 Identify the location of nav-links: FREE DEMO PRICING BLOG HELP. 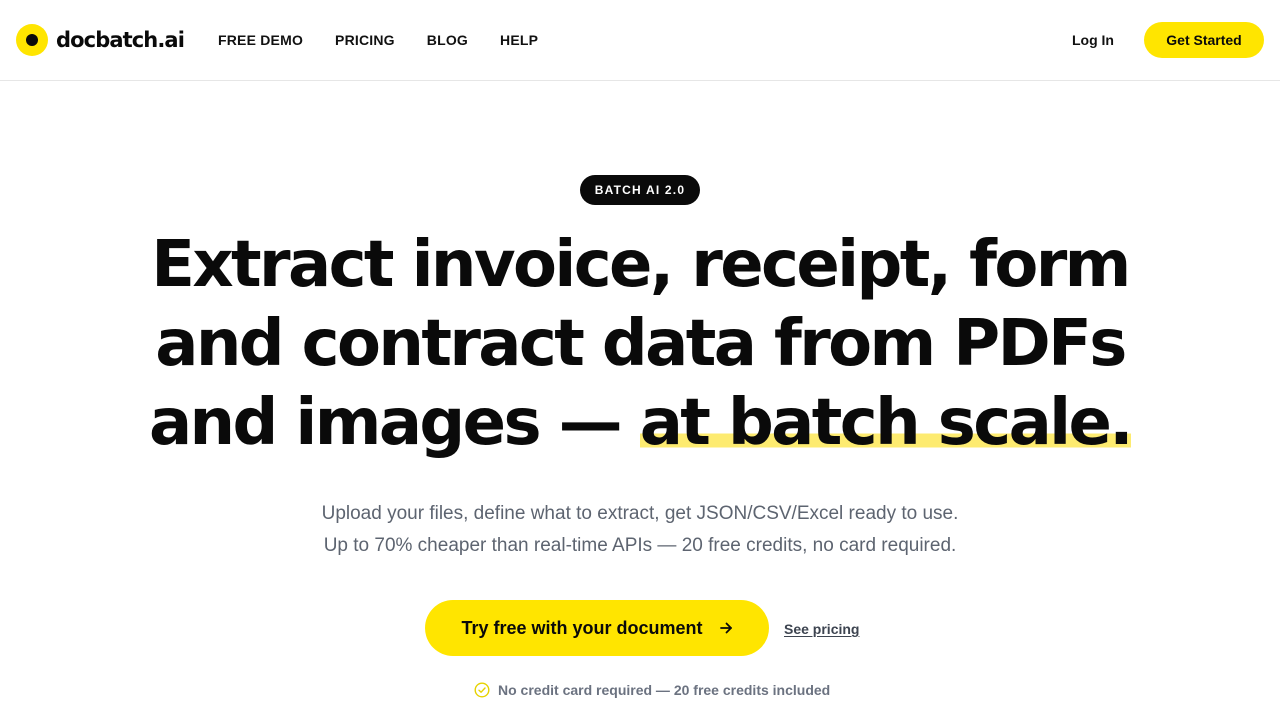
(394, 40).